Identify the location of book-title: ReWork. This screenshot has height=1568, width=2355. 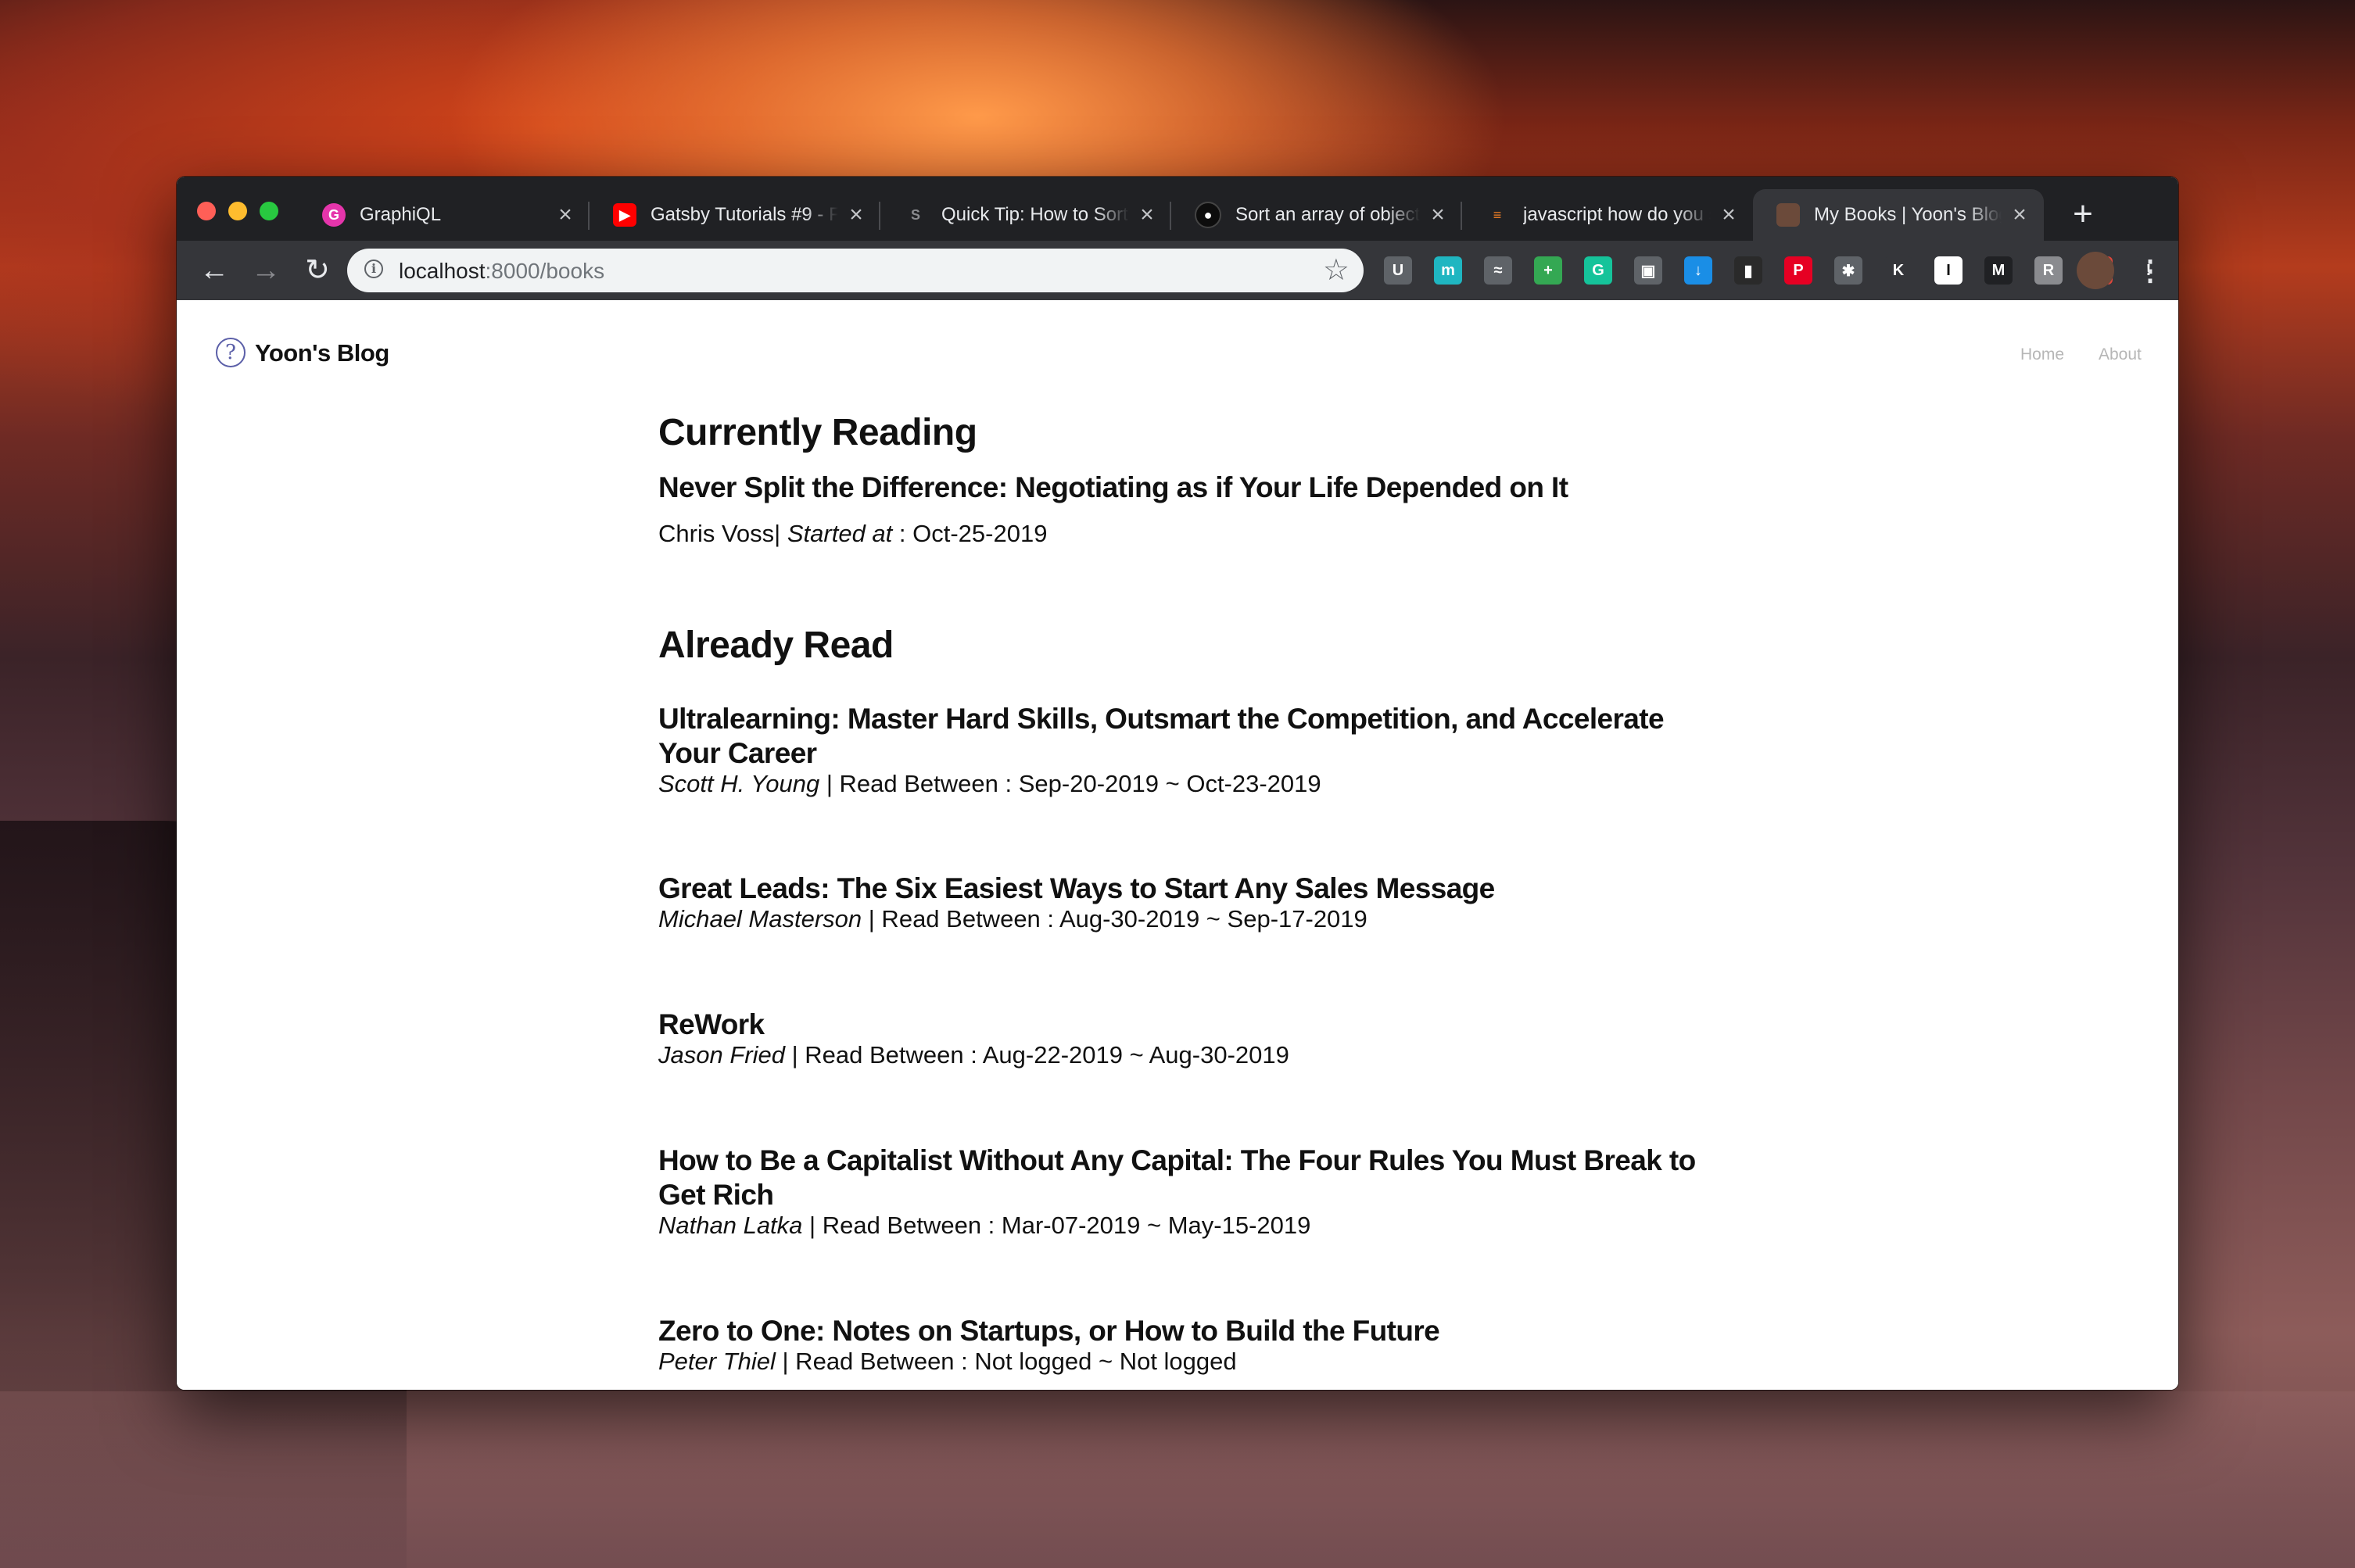
(711, 1024).